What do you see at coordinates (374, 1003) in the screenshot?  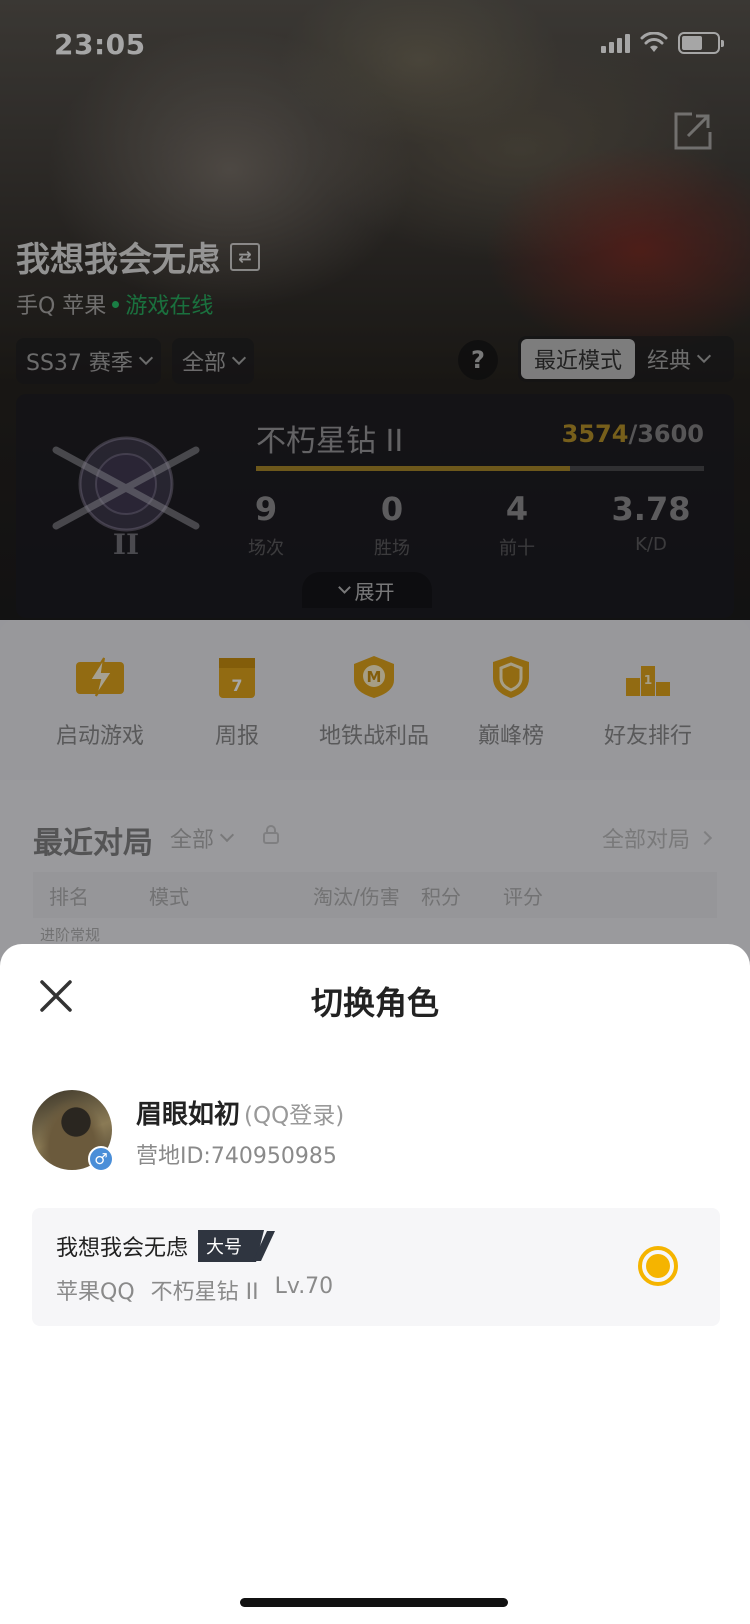 I see `sheet-title: 切换角色` at bounding box center [374, 1003].